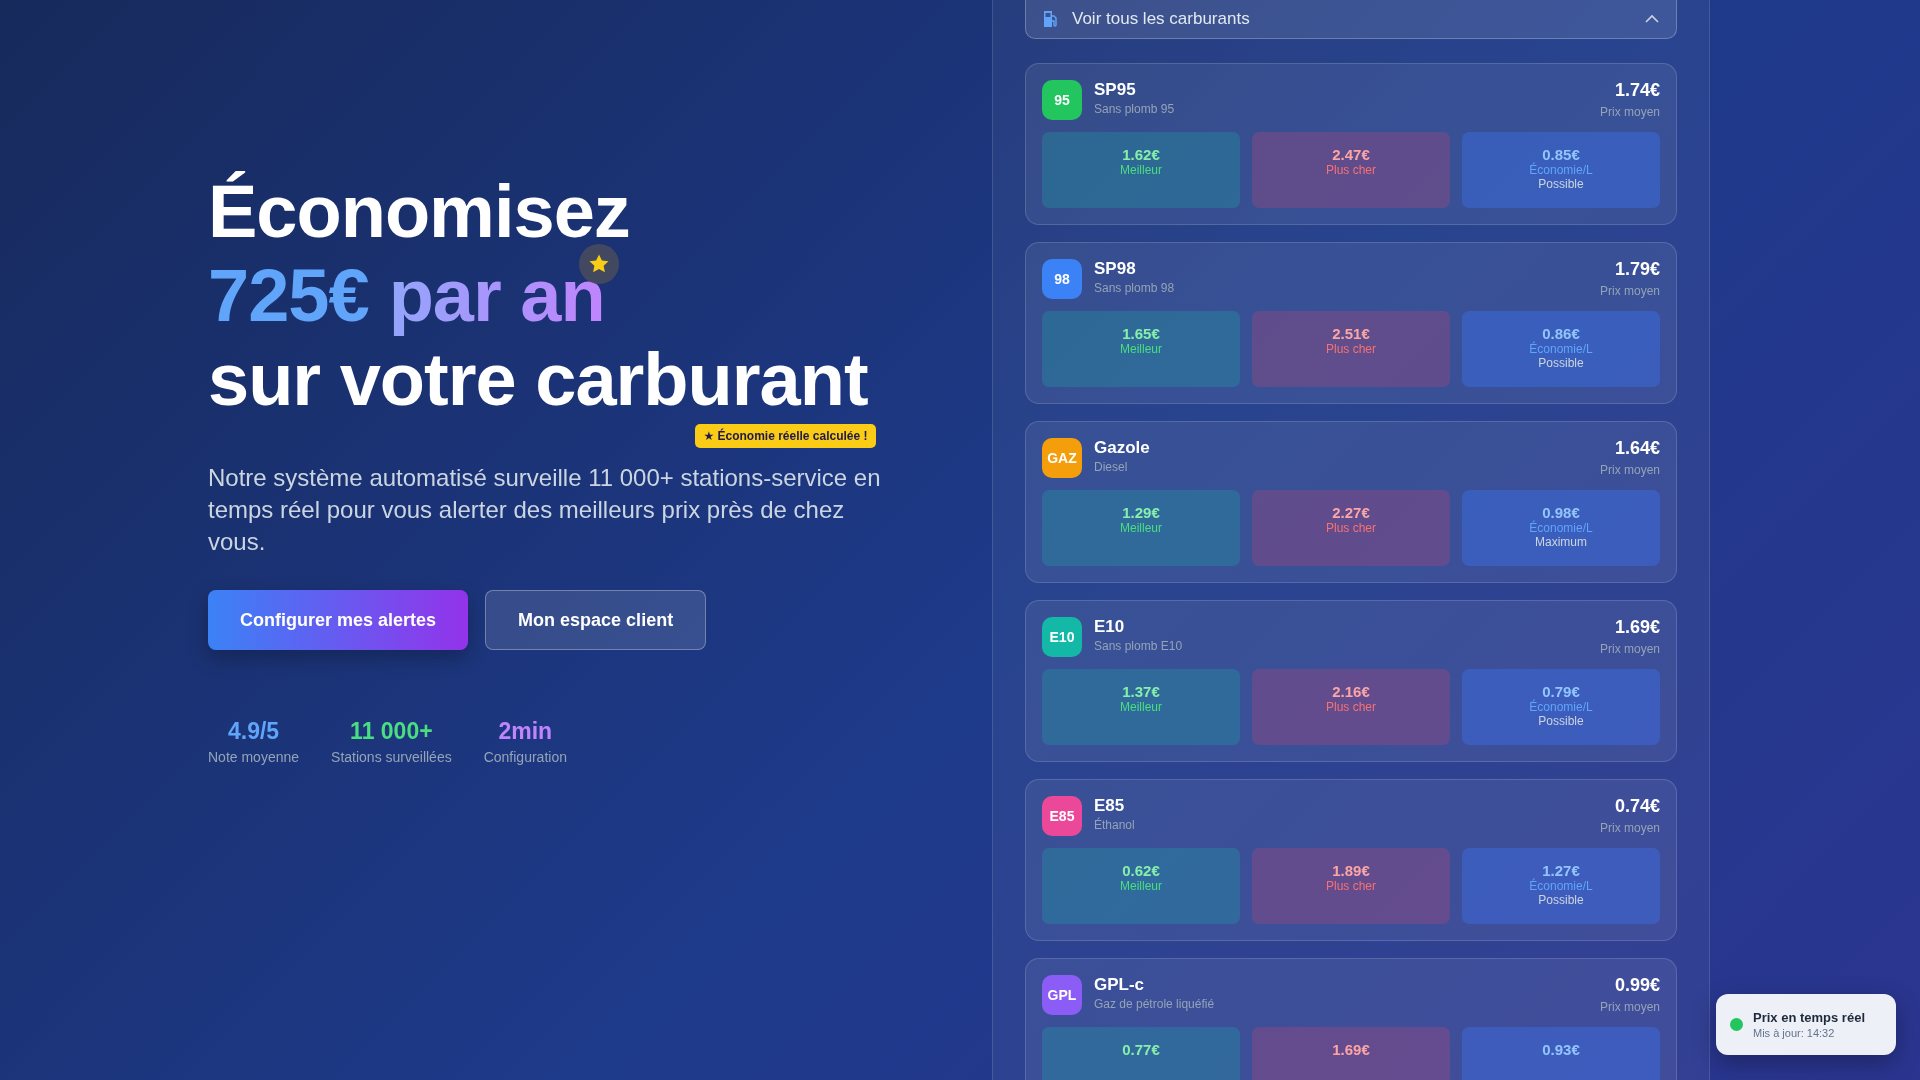  Describe the element at coordinates (1062, 100) in the screenshot. I see `fuel-badge: 95` at that location.